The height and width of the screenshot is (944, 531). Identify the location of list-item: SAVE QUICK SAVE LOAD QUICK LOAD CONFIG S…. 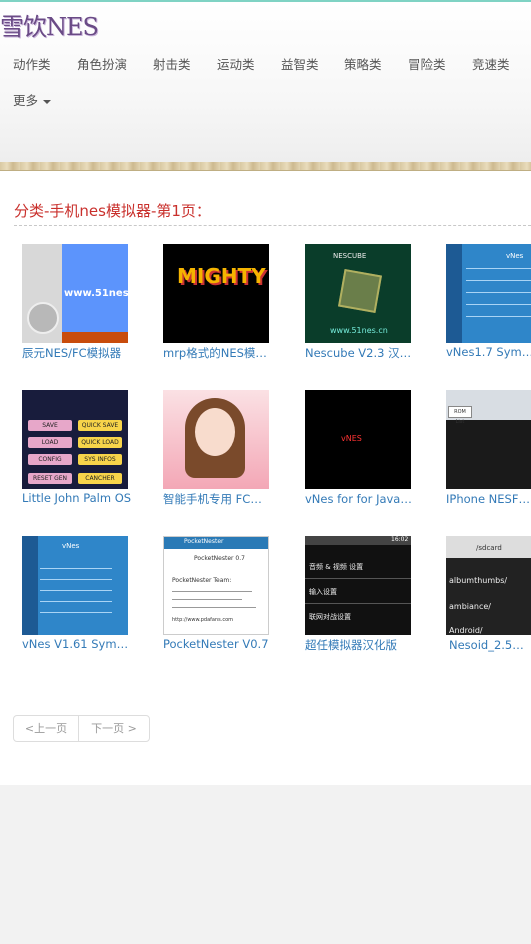
(87, 447).